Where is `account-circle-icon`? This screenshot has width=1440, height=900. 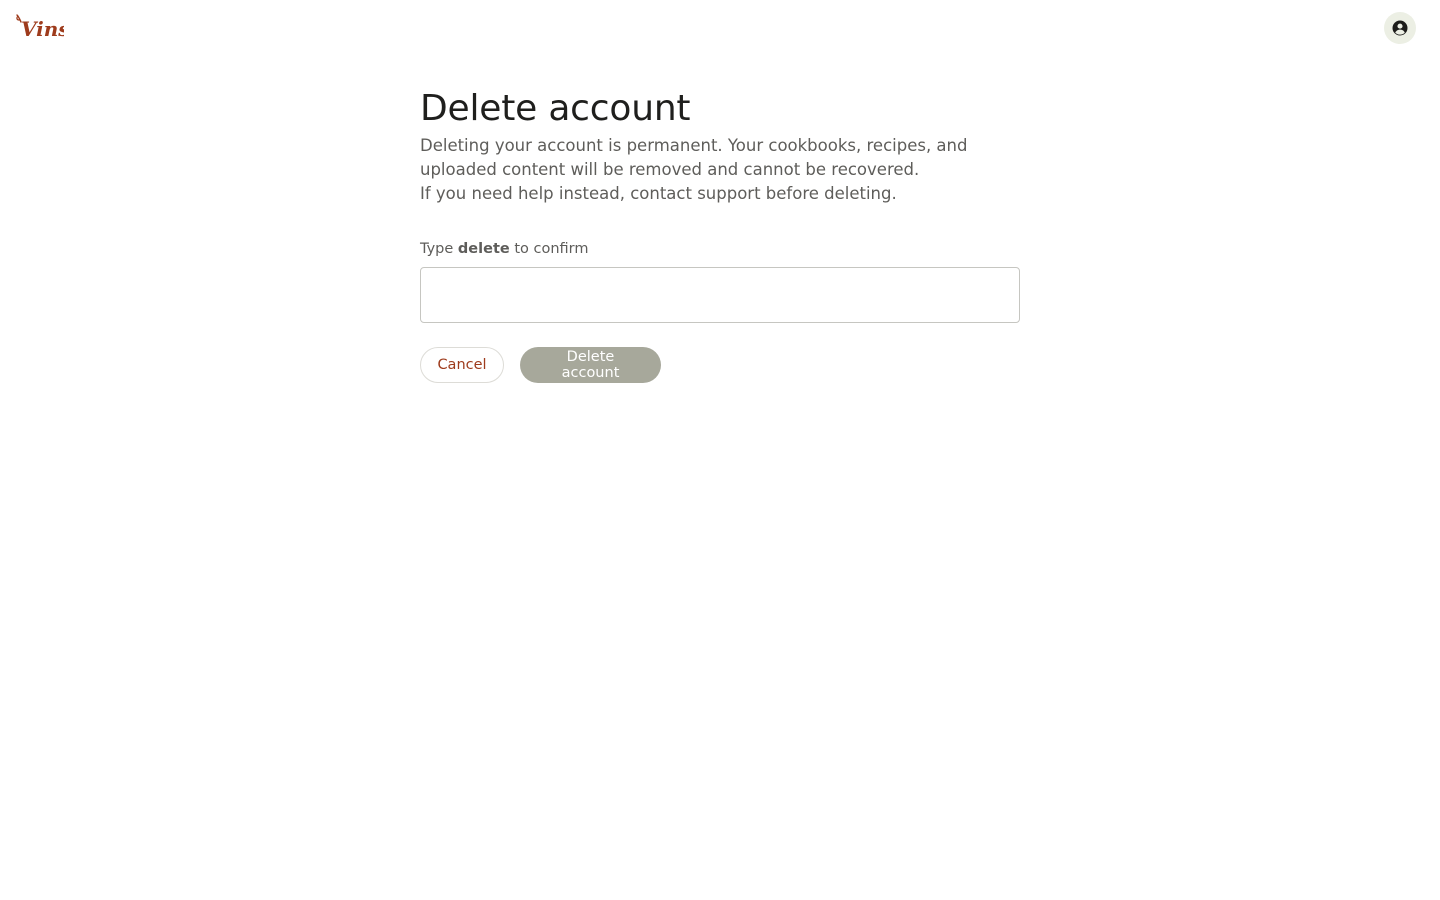 account-circle-icon is located at coordinates (1400, 28).